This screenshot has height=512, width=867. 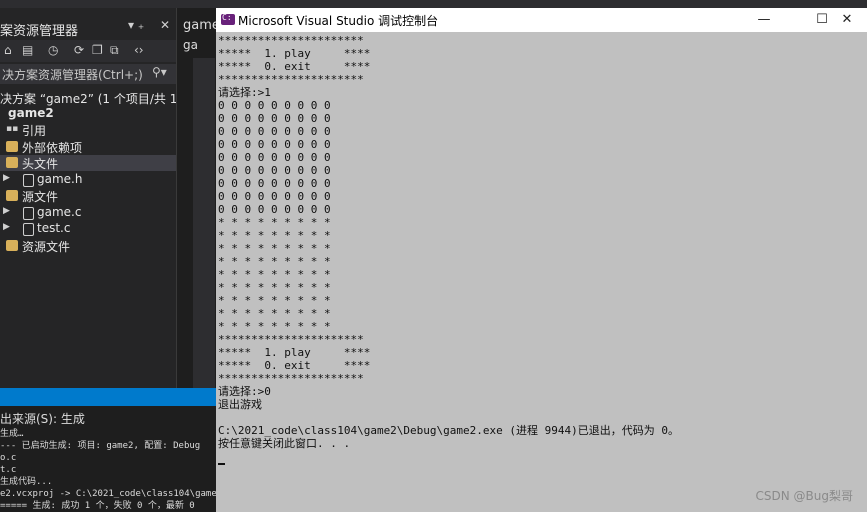 I want to click on tree-item-label: game.h, so click(x=60, y=179).